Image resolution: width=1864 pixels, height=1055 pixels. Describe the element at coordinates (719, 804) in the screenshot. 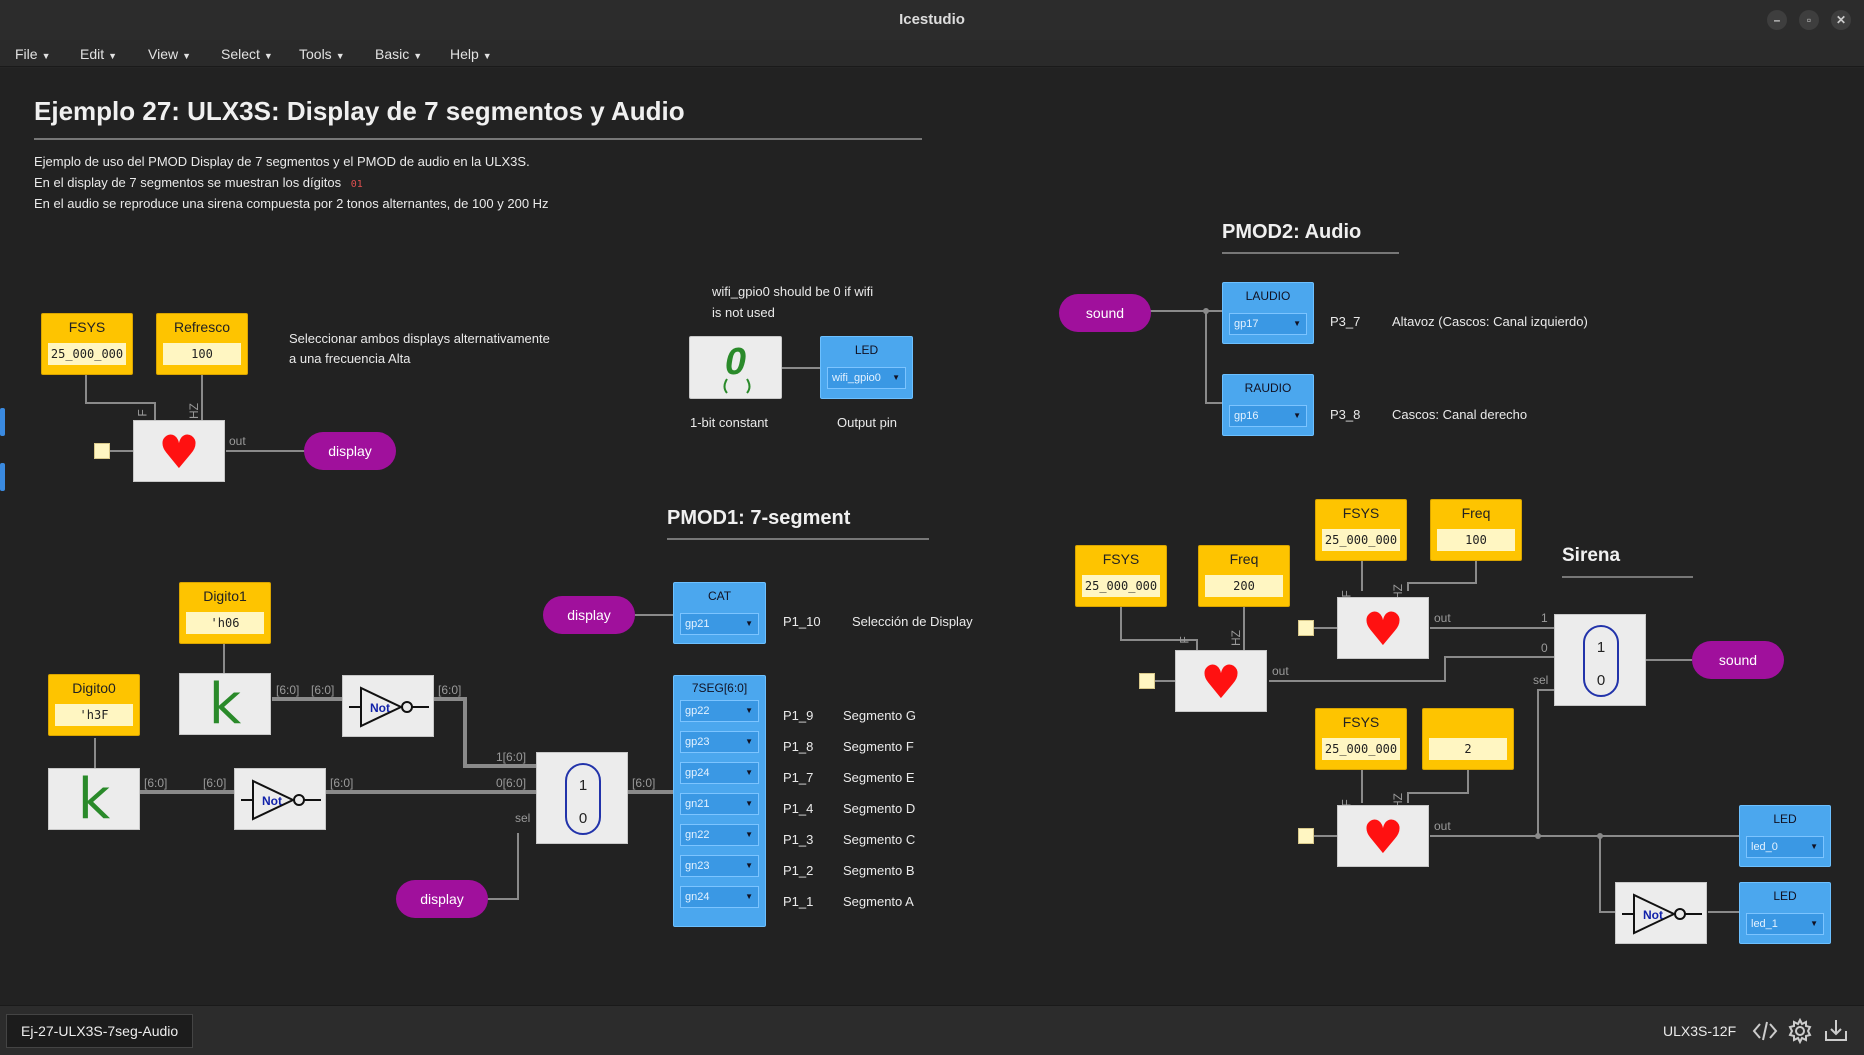

I see `seg-pin-select: gn21 ▼` at that location.